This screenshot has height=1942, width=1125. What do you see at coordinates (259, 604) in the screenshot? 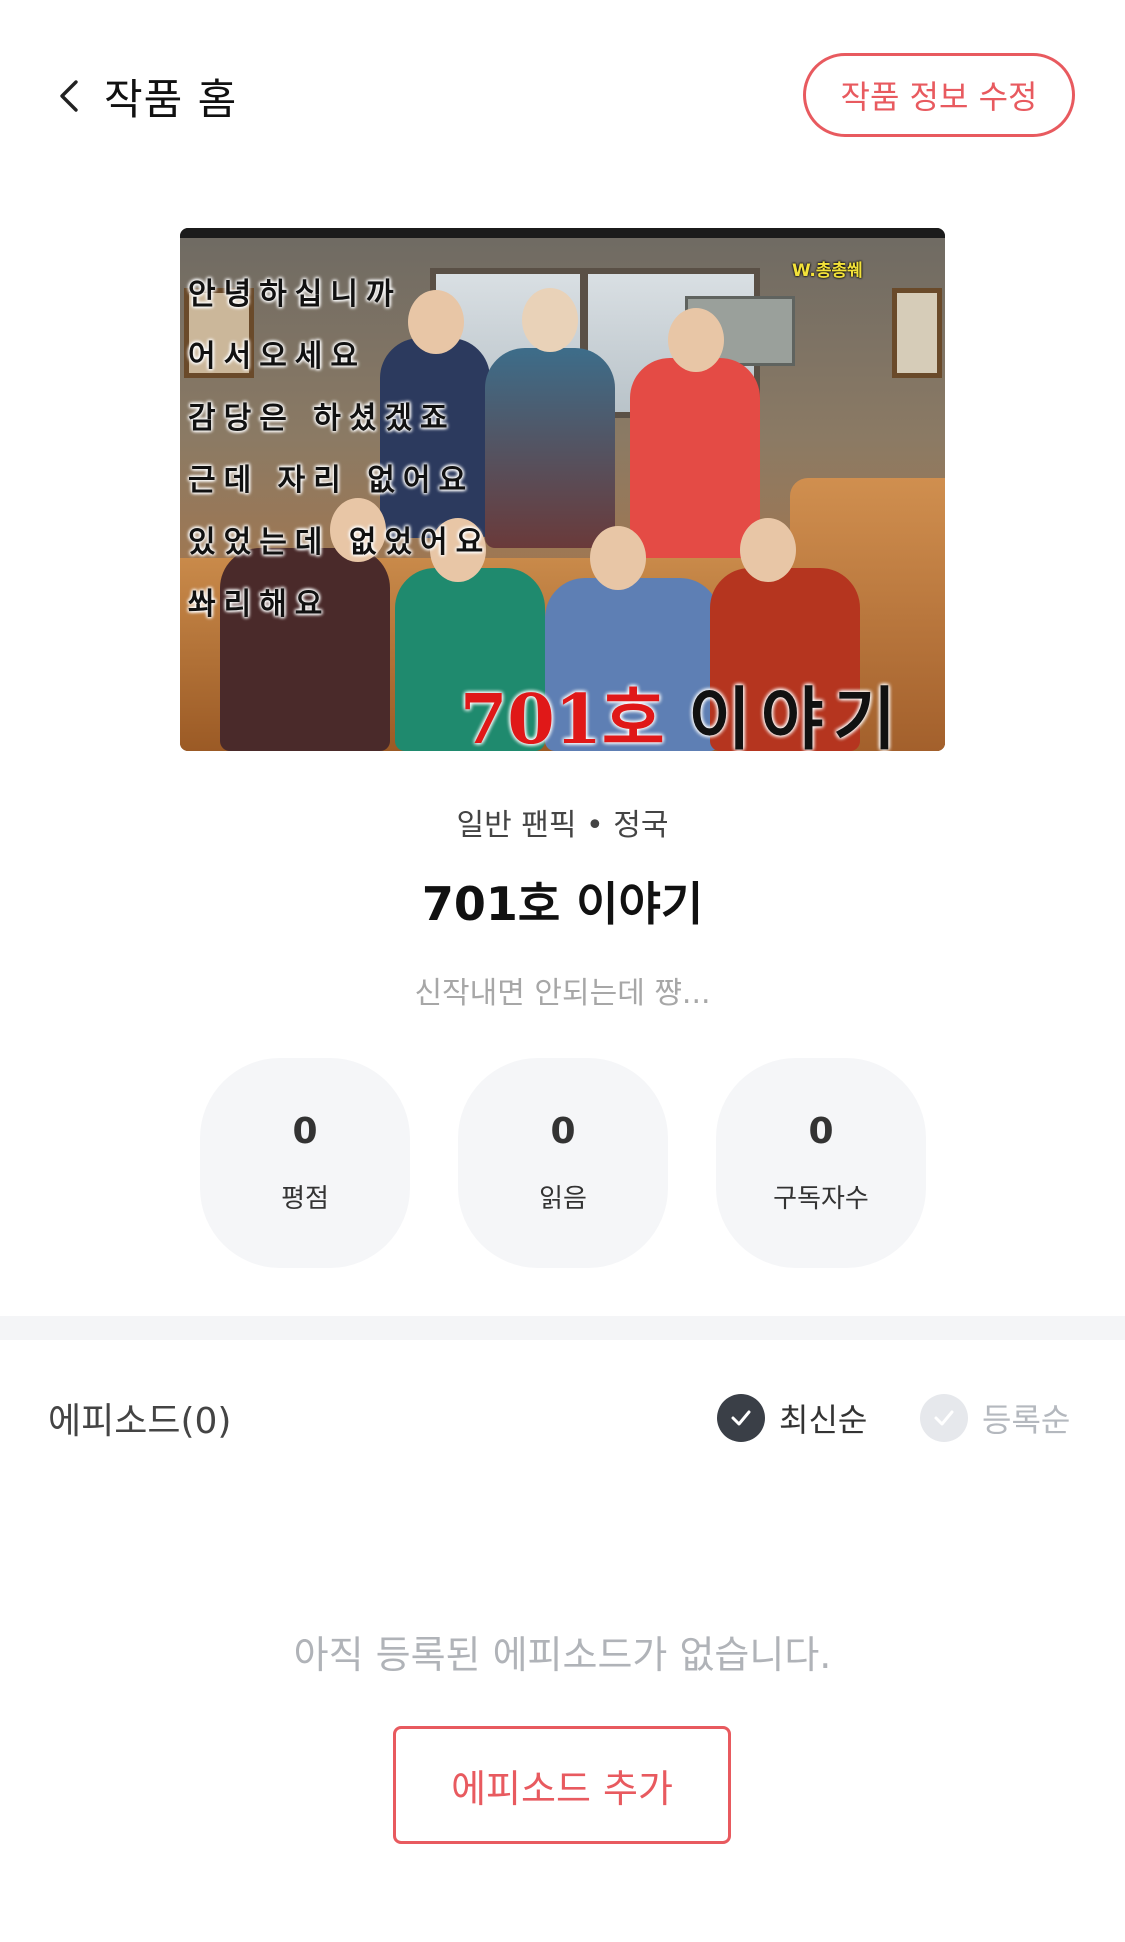
I see `cover-line: 쏴리해요` at bounding box center [259, 604].